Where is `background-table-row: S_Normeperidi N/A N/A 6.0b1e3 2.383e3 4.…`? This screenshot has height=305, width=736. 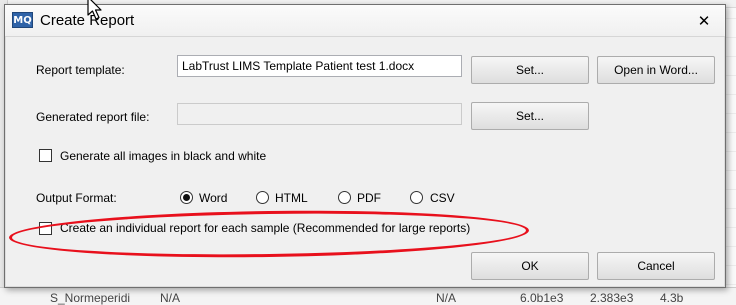 background-table-row: S_Normeperidi N/A N/A 6.0b1e3 2.383e3 4.… is located at coordinates (368, 296).